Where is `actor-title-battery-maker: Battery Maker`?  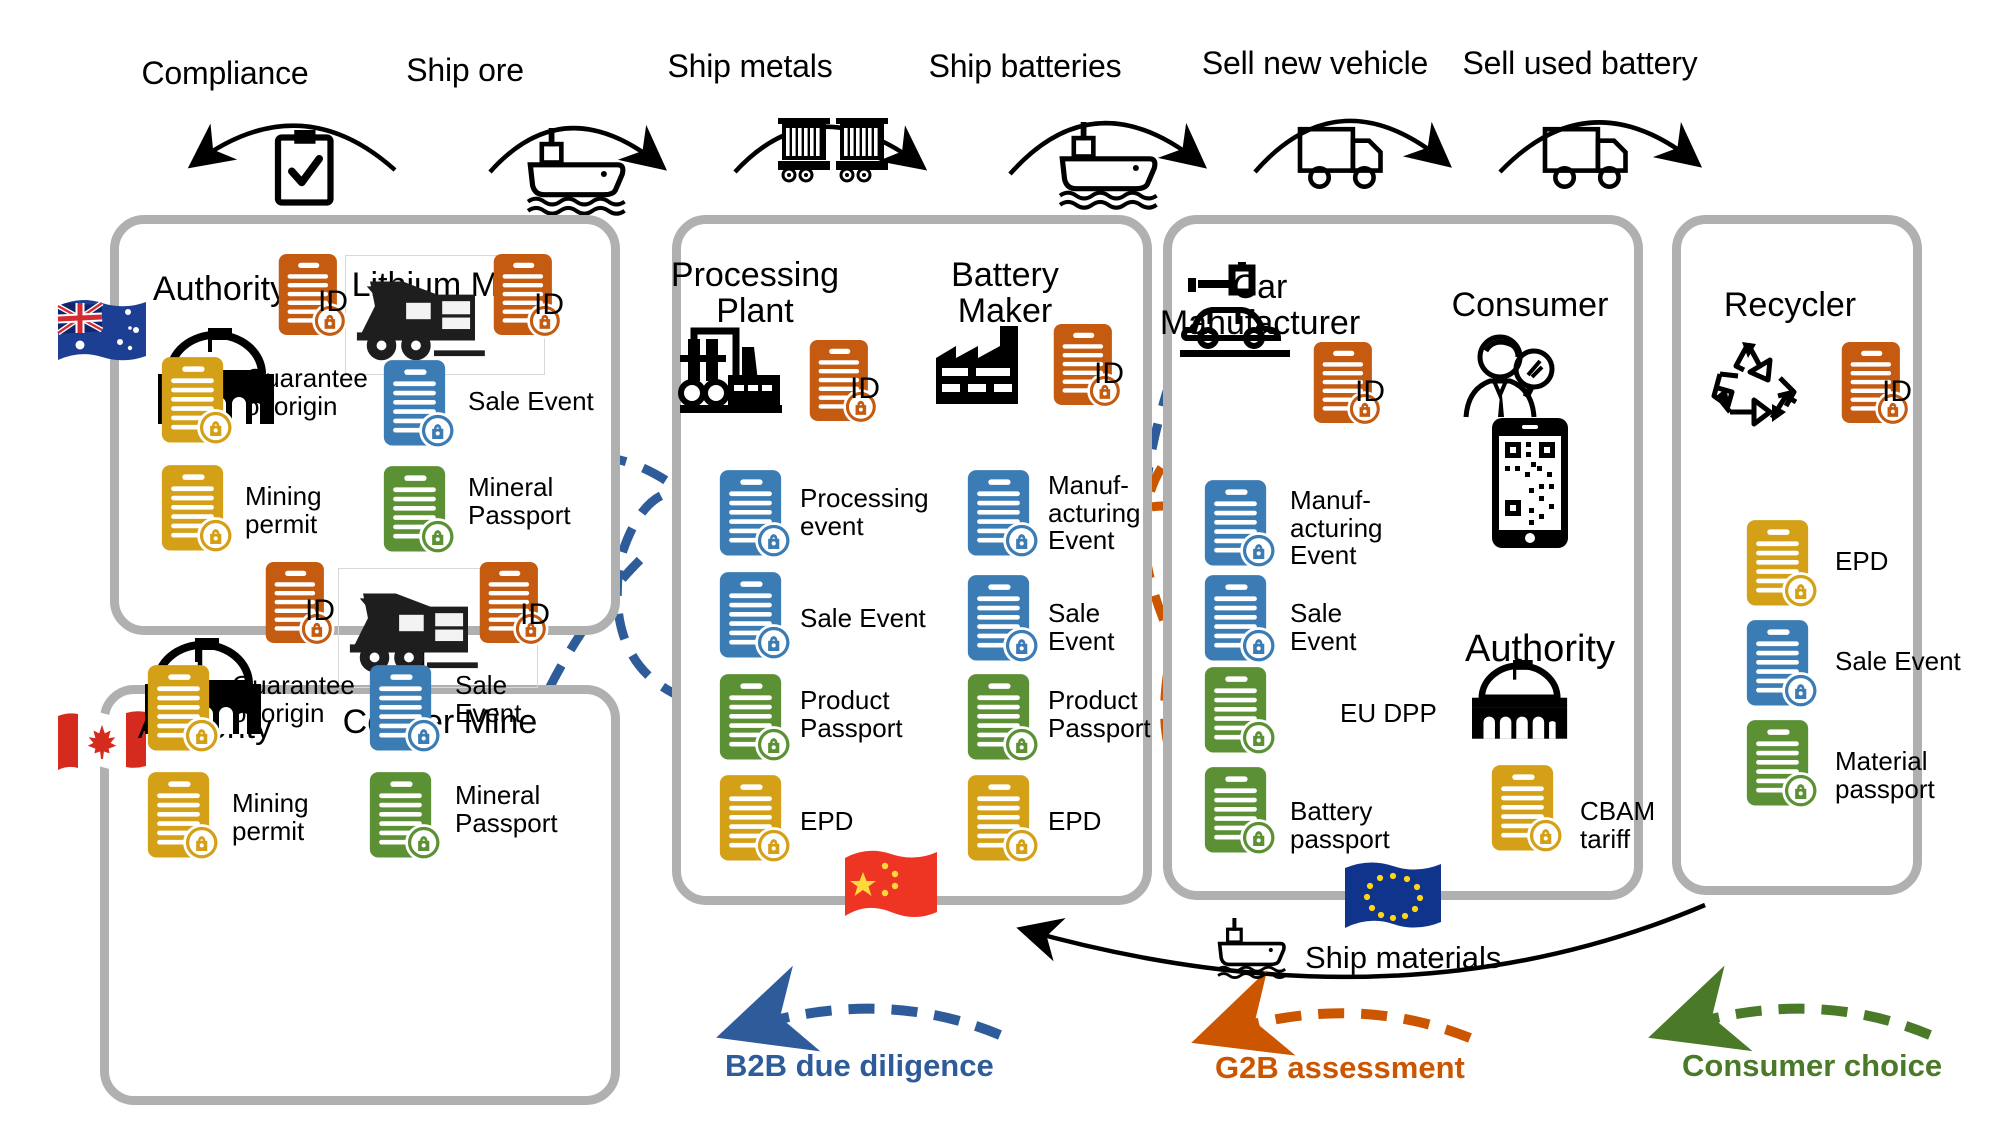
actor-title-battery-maker: Battery Maker is located at coordinates (1005, 293).